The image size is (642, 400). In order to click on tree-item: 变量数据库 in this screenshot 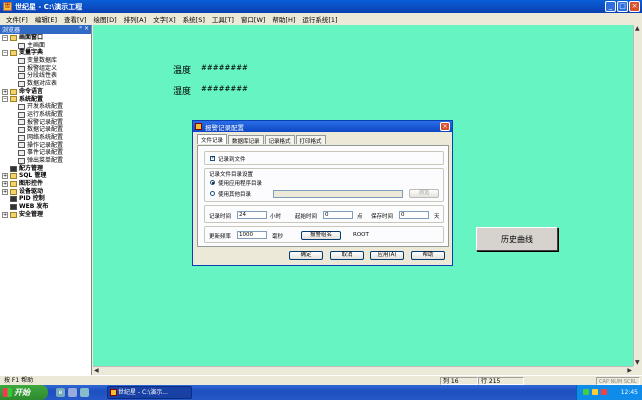, I will do `click(45, 61)`.